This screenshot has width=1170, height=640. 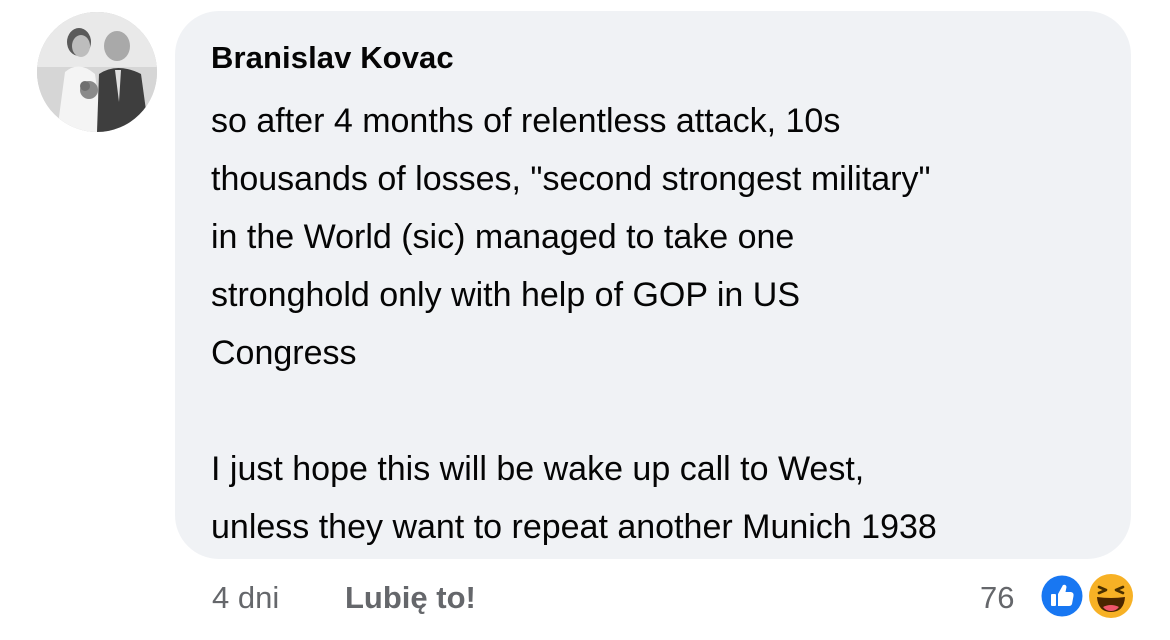 I want to click on comment-timestamp: 4 dni, so click(x=245, y=598).